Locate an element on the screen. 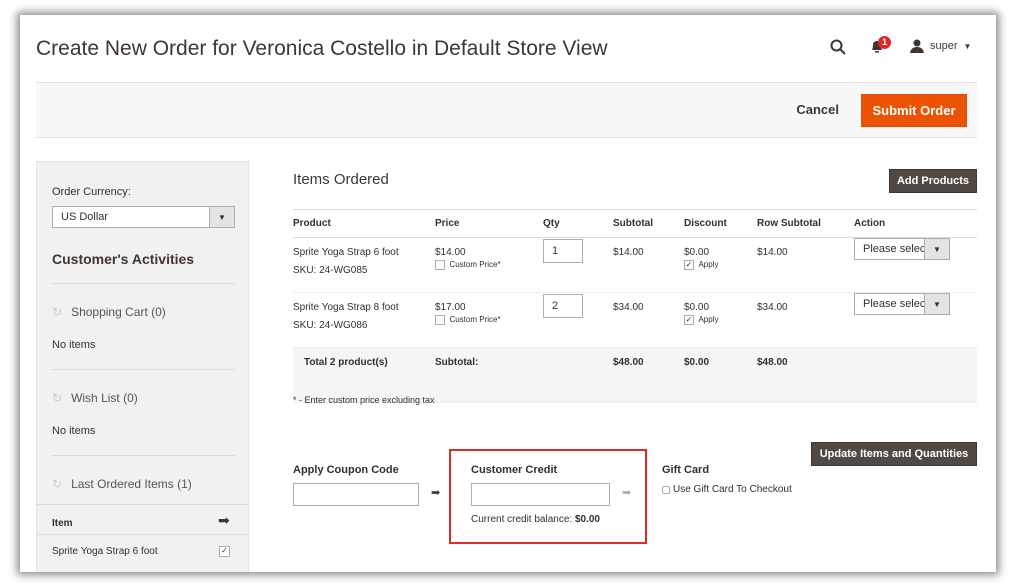 This screenshot has width=1017, height=588. add-products-button: Add Products is located at coordinates (933, 181).